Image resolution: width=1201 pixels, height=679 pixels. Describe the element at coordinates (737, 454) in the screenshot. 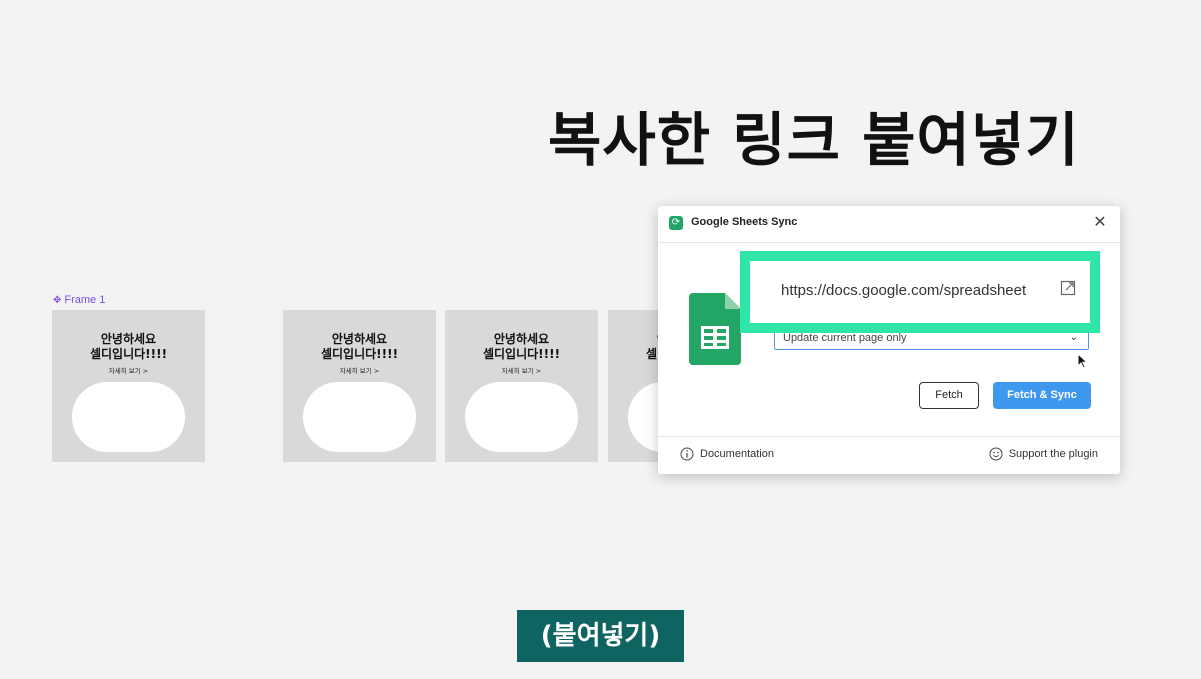

I see `documentation-label: Documentation` at that location.